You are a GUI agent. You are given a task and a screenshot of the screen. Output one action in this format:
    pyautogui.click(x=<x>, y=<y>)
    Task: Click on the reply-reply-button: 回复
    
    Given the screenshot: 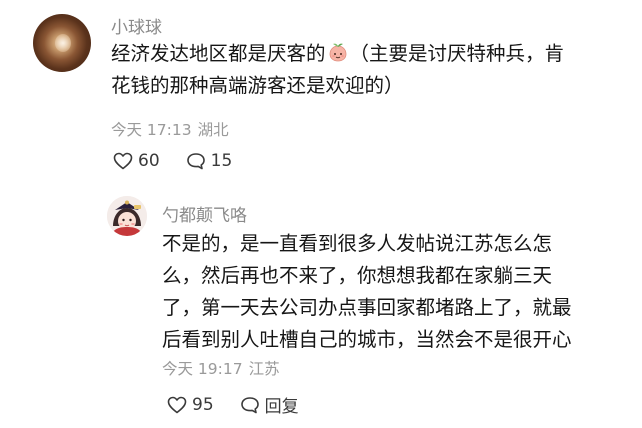 What is the action you would take?
    pyautogui.click(x=269, y=404)
    